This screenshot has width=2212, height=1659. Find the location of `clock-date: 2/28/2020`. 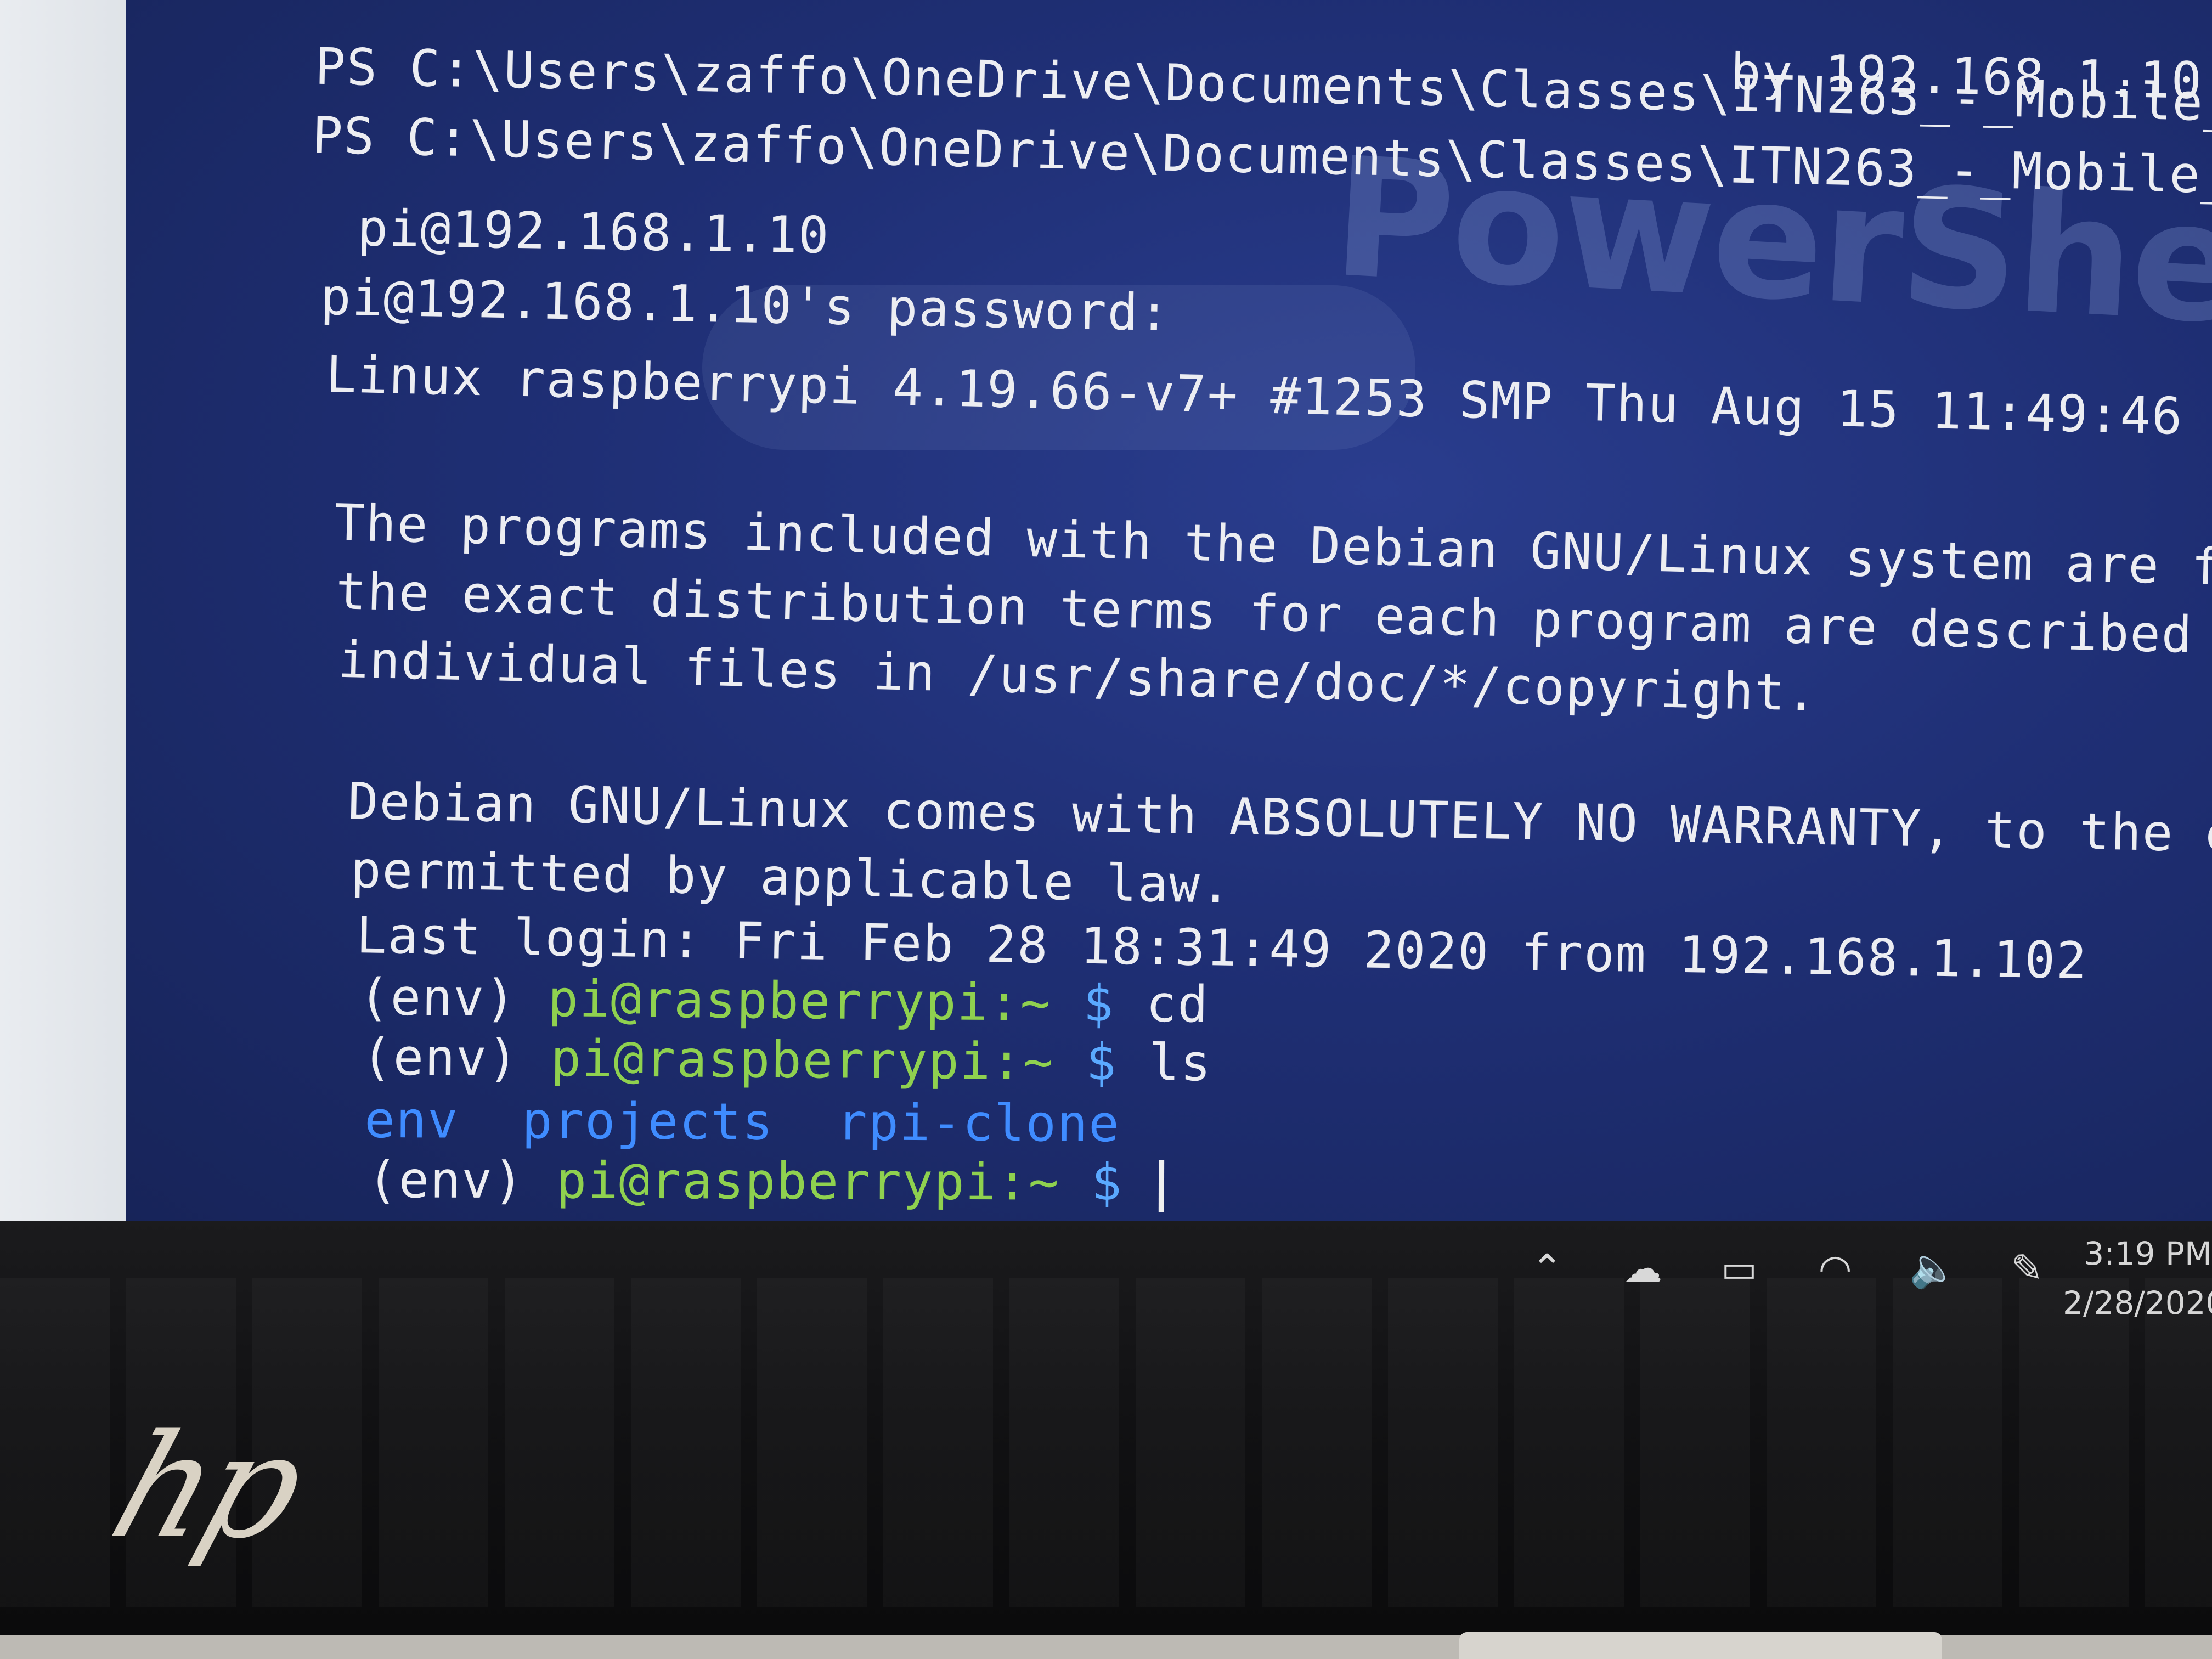

clock-date: 2/28/2020 is located at coordinates (2138, 1303).